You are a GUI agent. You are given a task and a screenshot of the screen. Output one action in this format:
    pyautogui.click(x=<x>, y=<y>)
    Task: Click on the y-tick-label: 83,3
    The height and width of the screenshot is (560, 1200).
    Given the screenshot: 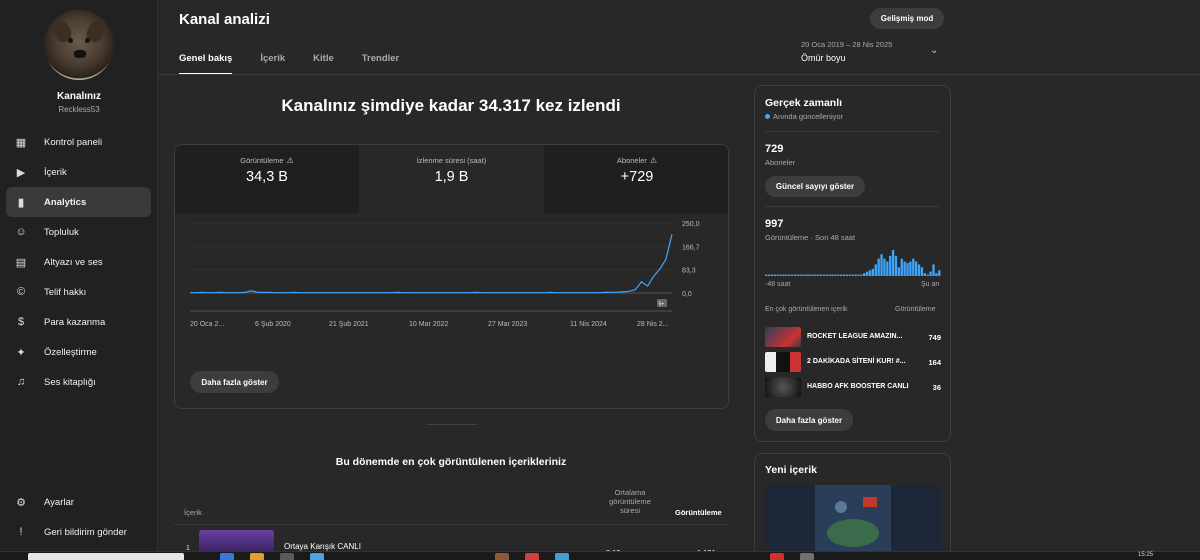 What is the action you would take?
    pyautogui.click(x=689, y=271)
    